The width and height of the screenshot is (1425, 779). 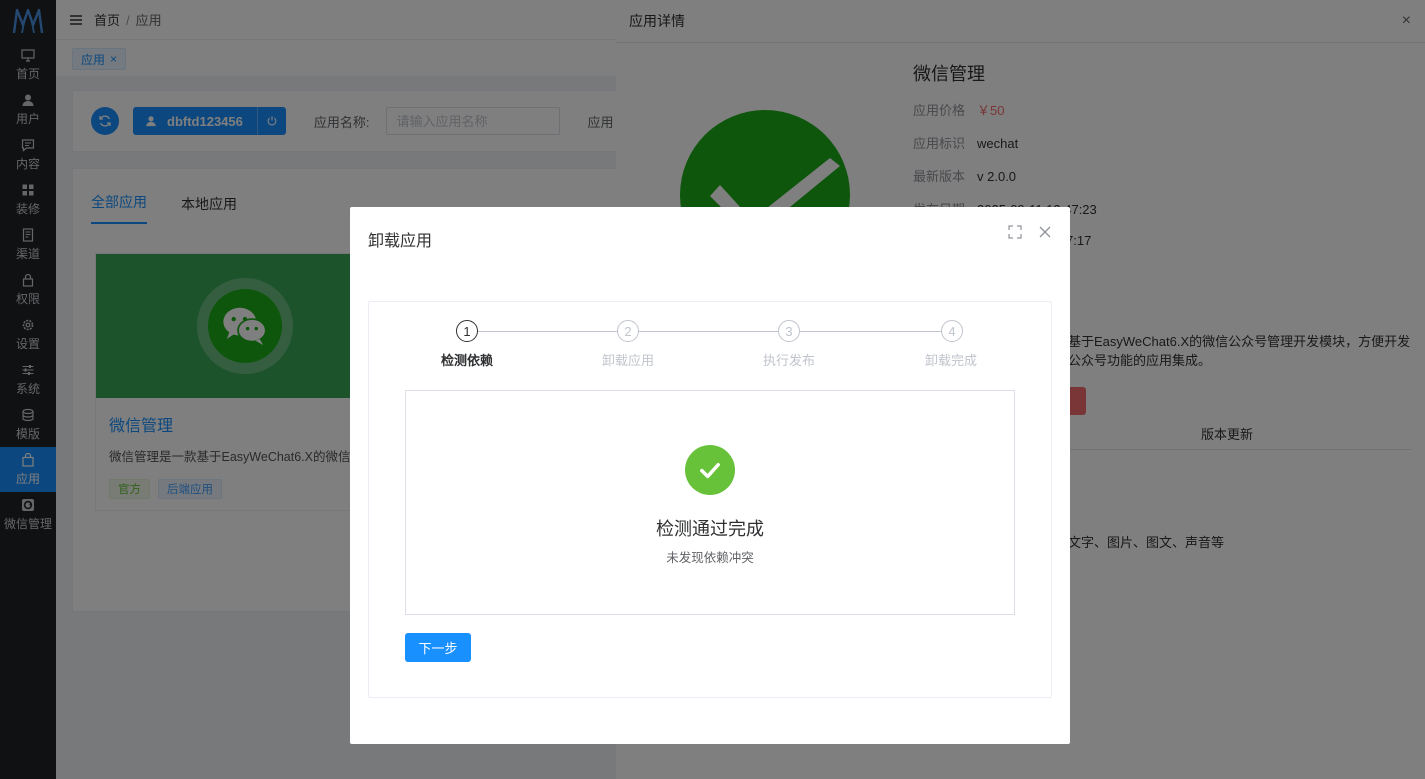 What do you see at coordinates (467, 331) in the screenshot?
I see `step-1-circle: 1` at bounding box center [467, 331].